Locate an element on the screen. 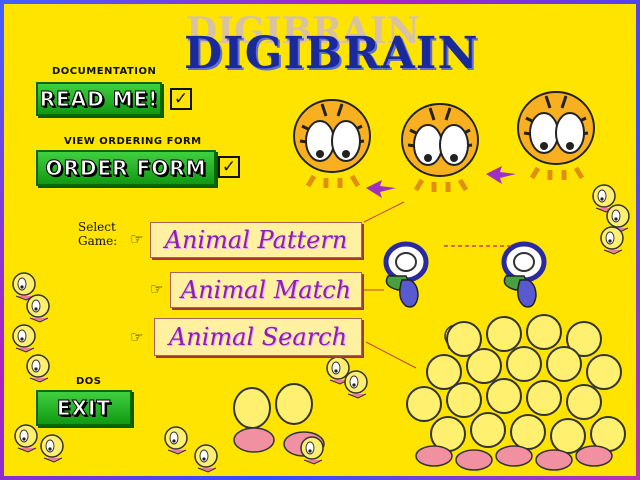  app-title: DIGIBRAIN is located at coordinates (331, 53).